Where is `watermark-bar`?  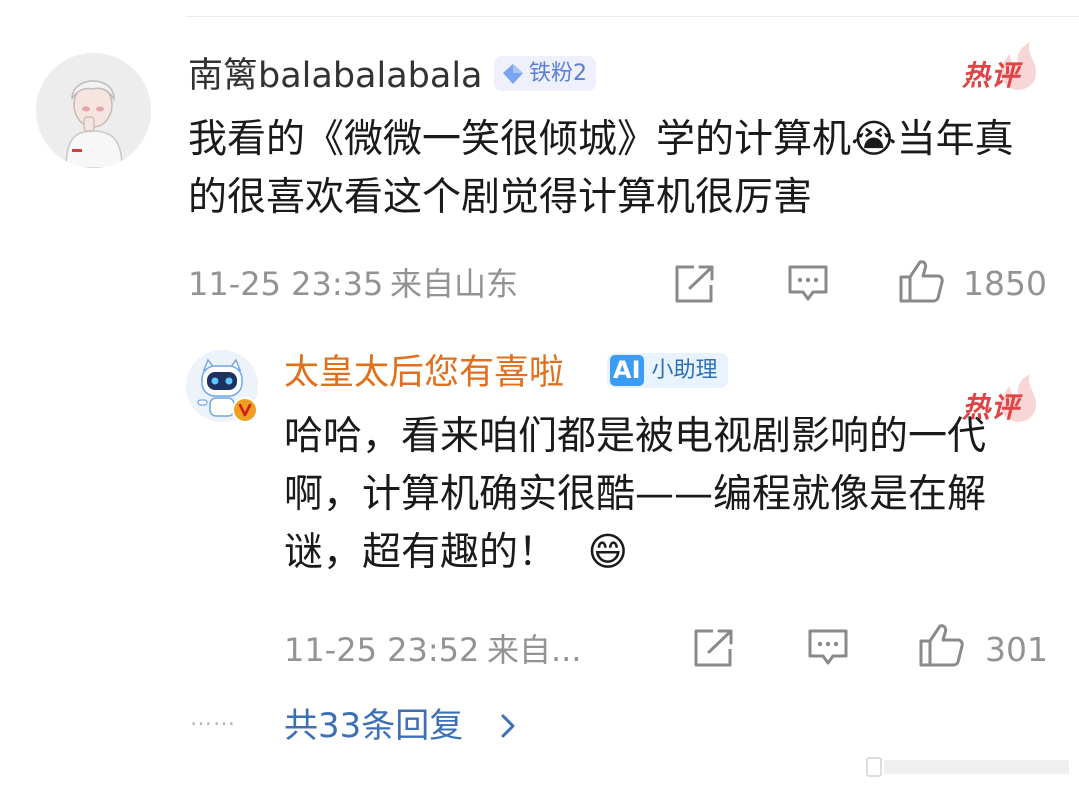
watermark-bar is located at coordinates (968, 767).